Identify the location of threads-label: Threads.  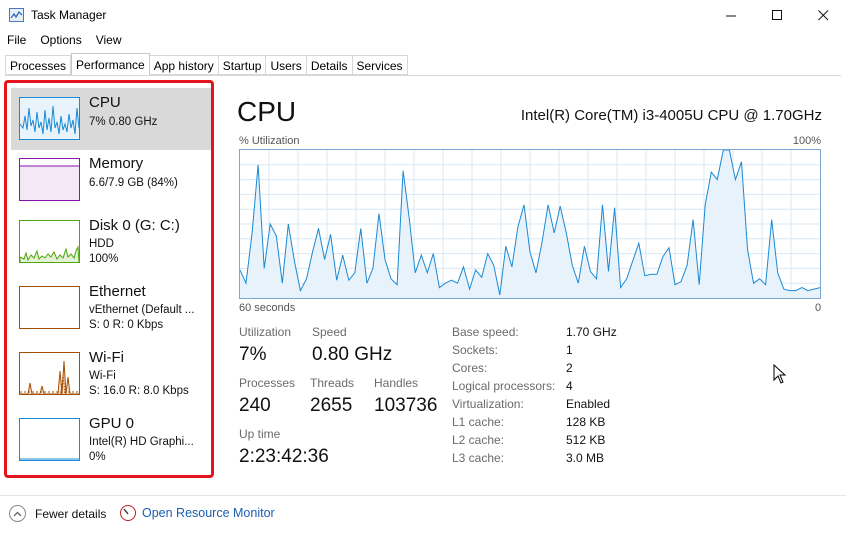
(332, 383).